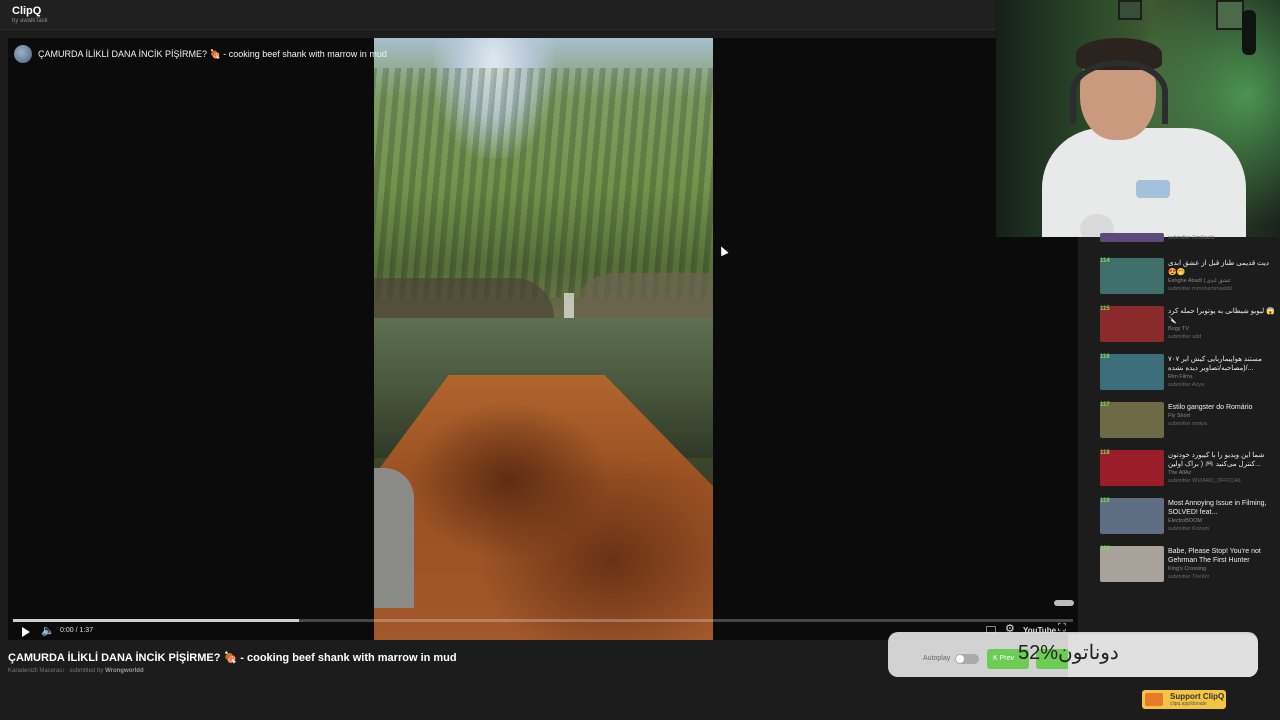 This screenshot has width=1280, height=720. I want to click on item-rank: 114, so click(1105, 261).